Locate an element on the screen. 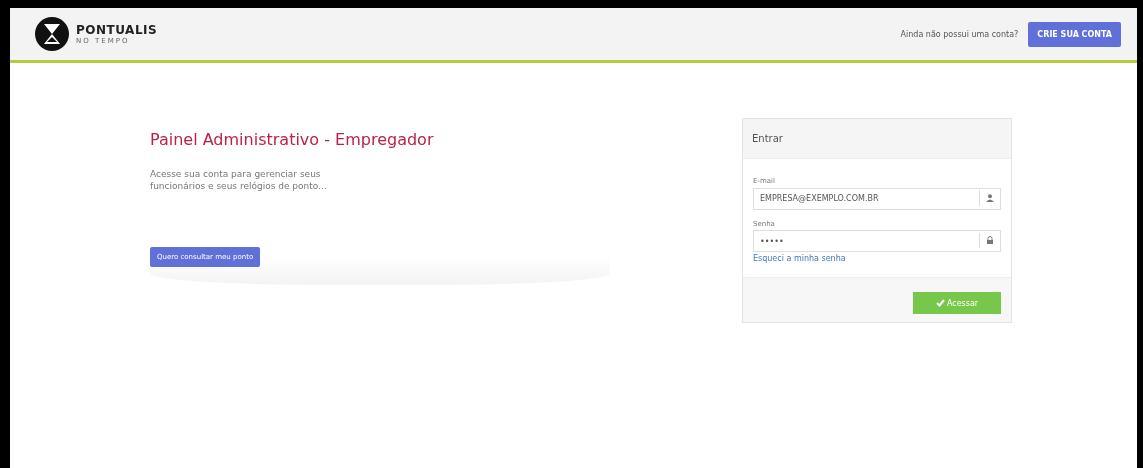 Image resolution: width=1143 pixels, height=468 pixels. forgot-password-link: Esqueci a minha senha is located at coordinates (799, 258).